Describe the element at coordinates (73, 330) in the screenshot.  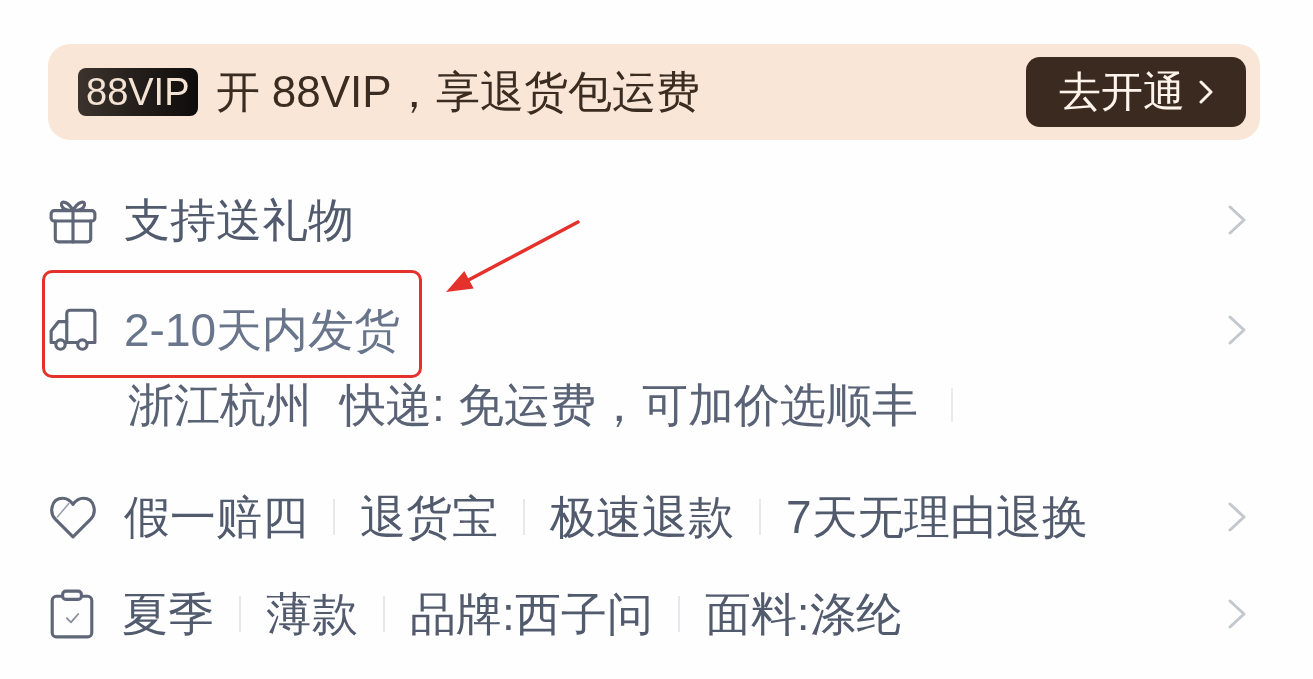
I see `truck-icon` at that location.